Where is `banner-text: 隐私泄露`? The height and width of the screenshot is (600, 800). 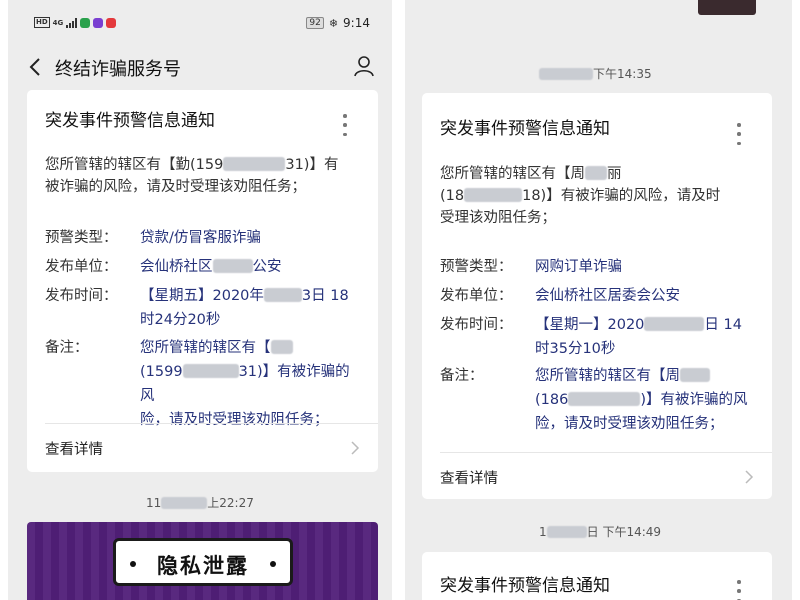 banner-text: 隐私泄露 is located at coordinates (203, 566).